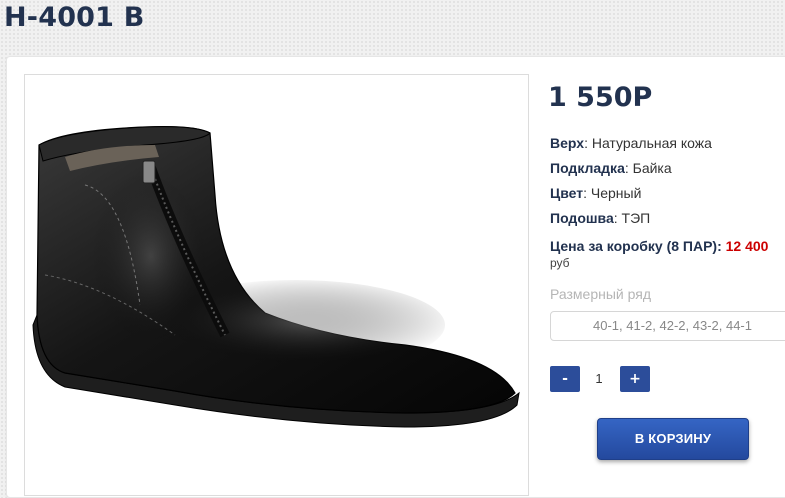 This screenshot has height=498, width=785. I want to click on size-range-label: Размерный ряд, so click(601, 294).